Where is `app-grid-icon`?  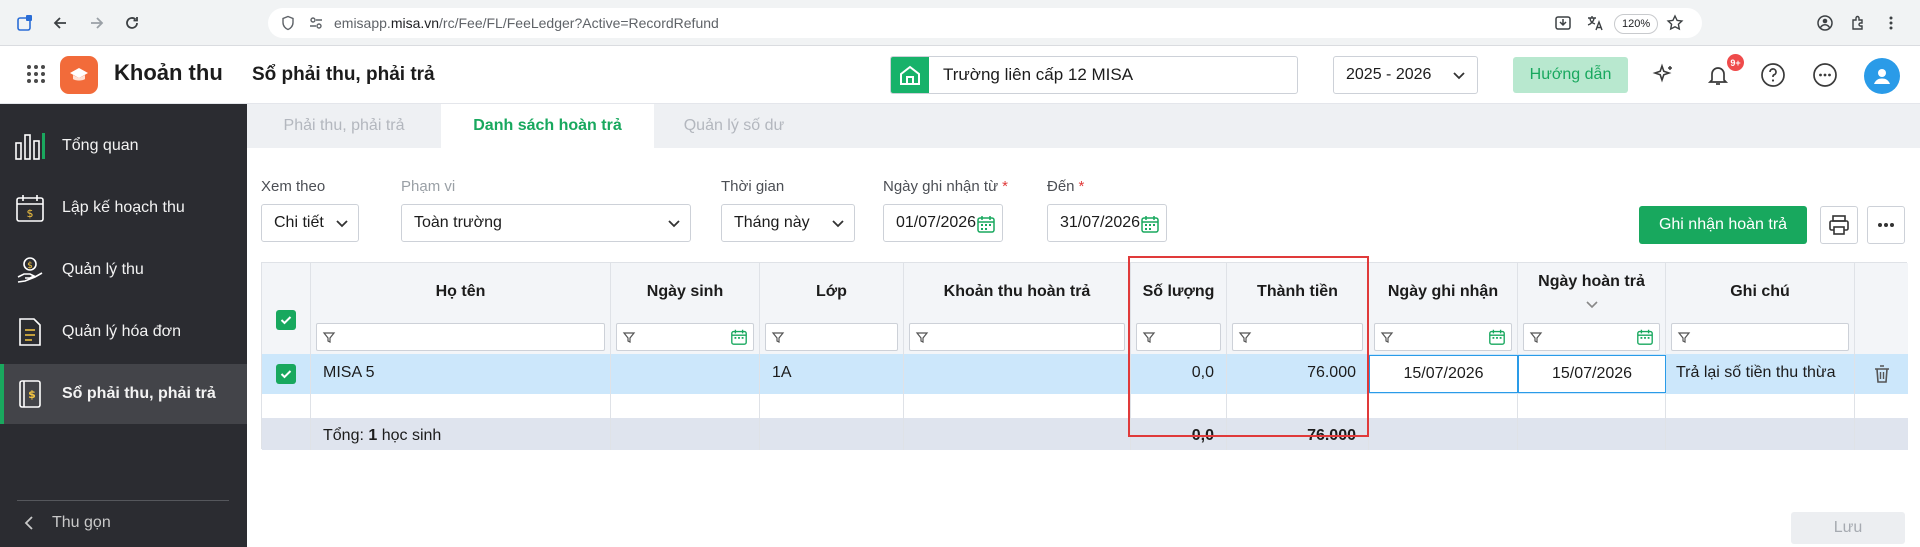 app-grid-icon is located at coordinates (36, 76).